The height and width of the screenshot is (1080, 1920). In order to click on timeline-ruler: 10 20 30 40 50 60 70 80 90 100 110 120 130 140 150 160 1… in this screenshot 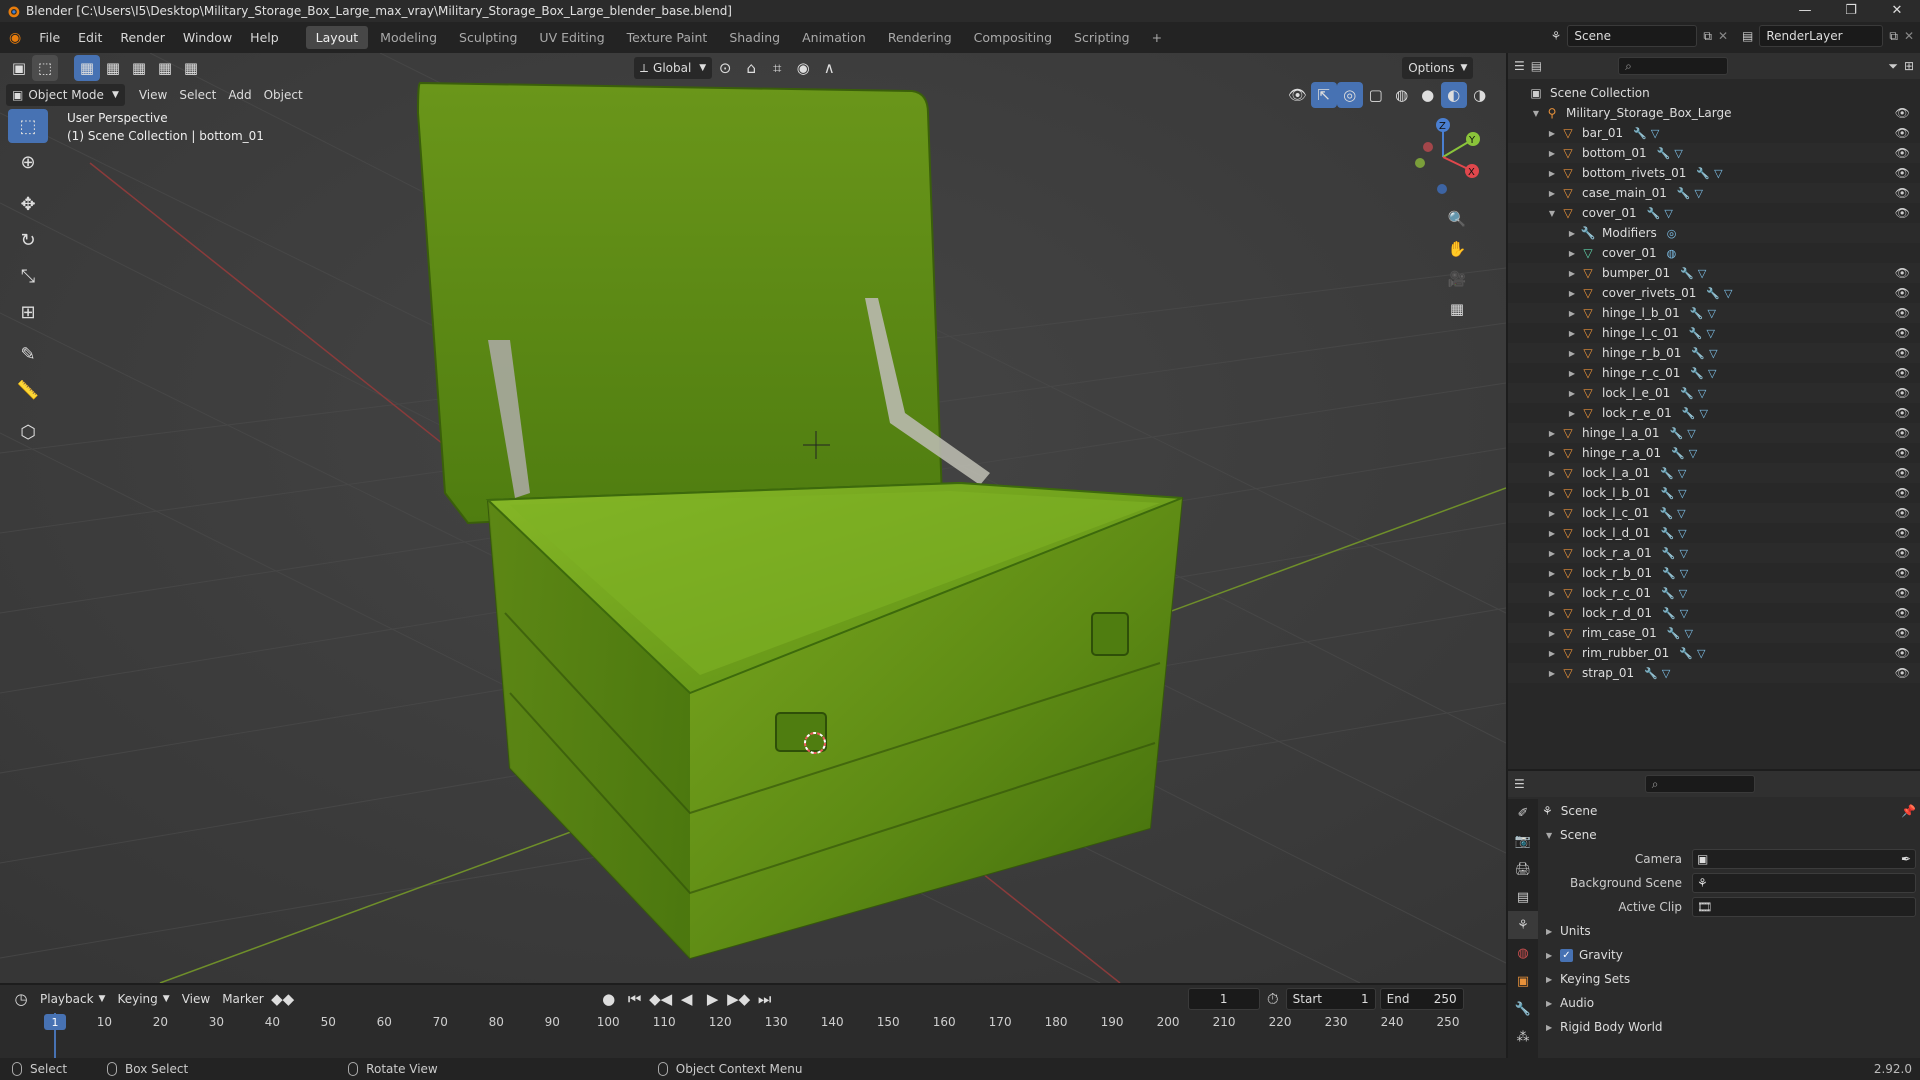, I will do `click(753, 1023)`.